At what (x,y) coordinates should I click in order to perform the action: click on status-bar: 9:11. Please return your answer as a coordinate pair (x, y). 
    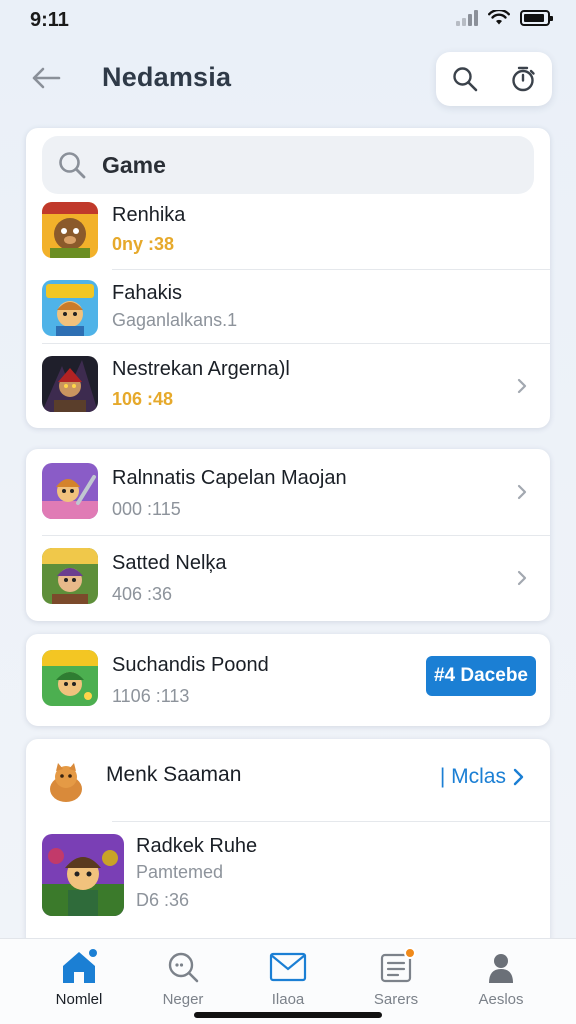
    Looking at the image, I should click on (288, 20).